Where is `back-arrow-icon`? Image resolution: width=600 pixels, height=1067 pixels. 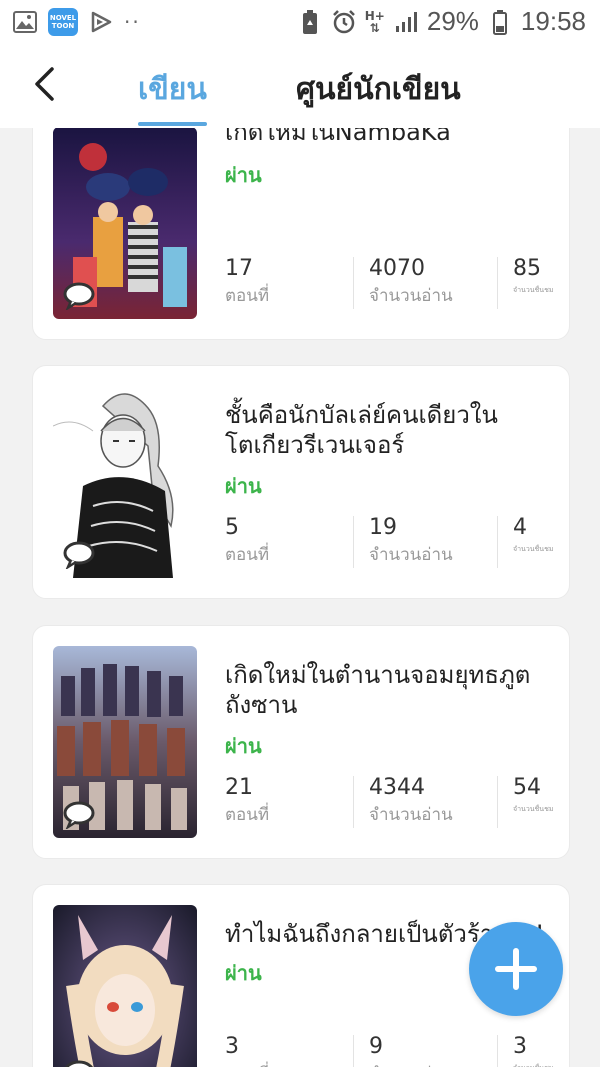
back-arrow-icon is located at coordinates (44, 84).